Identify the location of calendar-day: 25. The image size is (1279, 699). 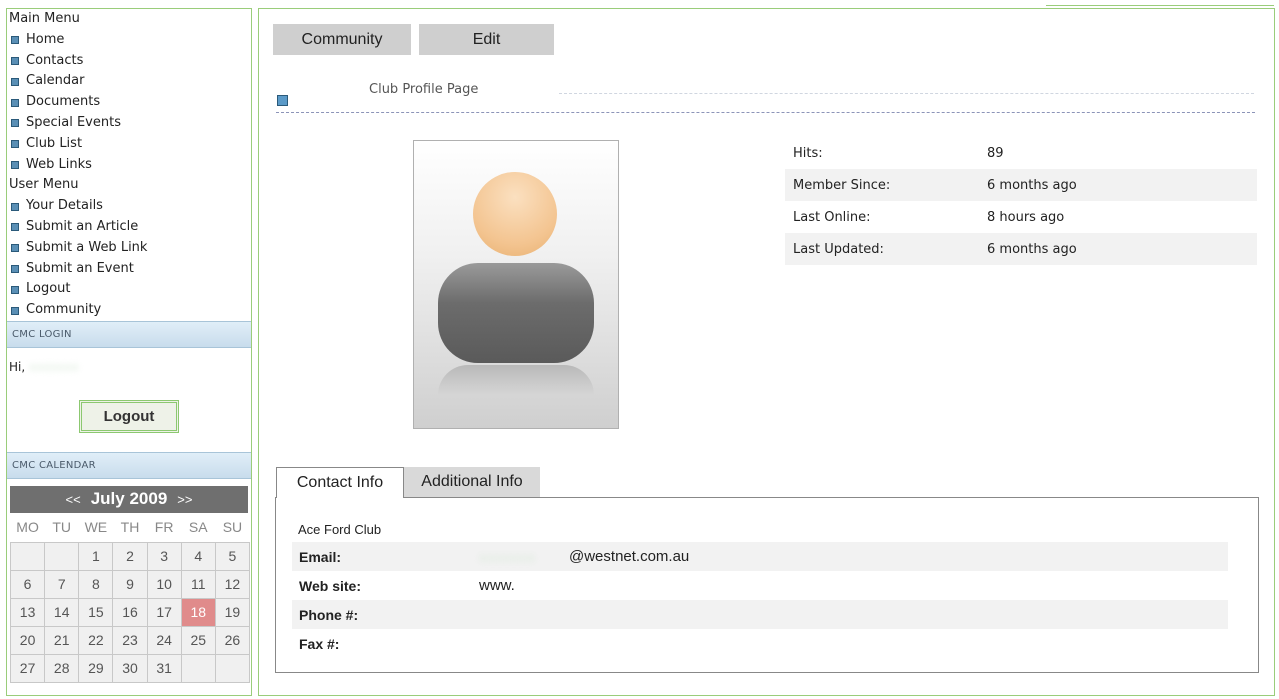
(198, 640).